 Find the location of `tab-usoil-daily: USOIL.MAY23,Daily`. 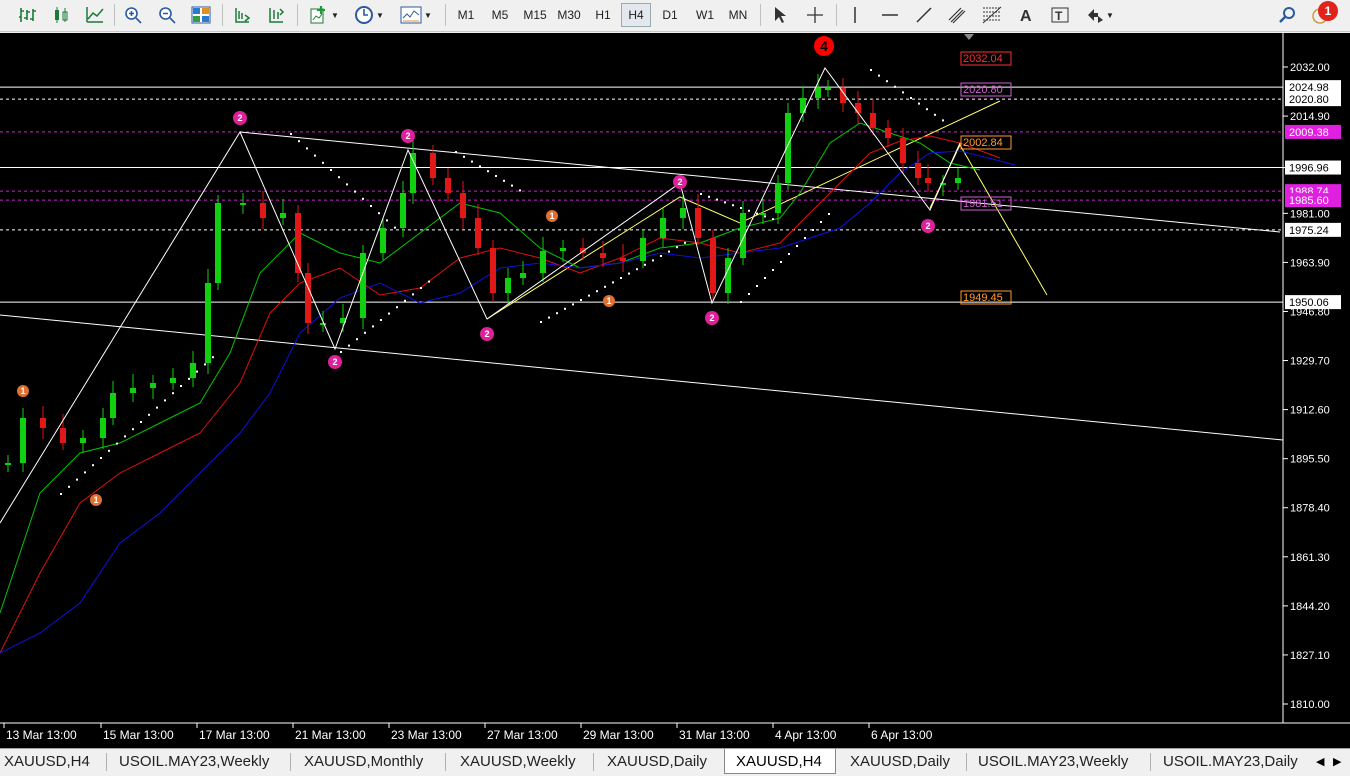

tab-usoil-daily: USOIL.MAY23,Daily is located at coordinates (1237, 762).